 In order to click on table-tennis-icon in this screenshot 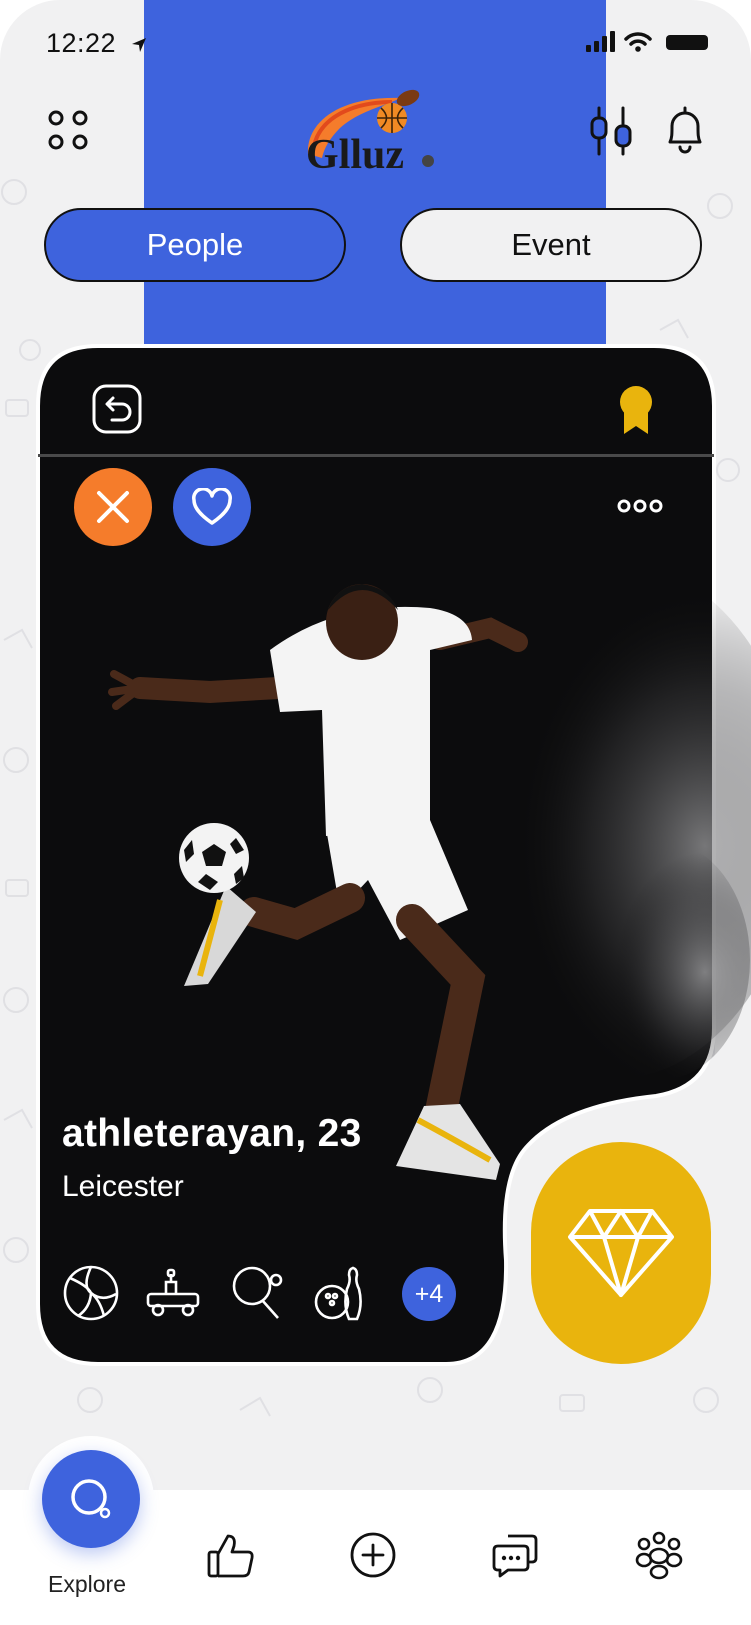, I will do `click(257, 1292)`.